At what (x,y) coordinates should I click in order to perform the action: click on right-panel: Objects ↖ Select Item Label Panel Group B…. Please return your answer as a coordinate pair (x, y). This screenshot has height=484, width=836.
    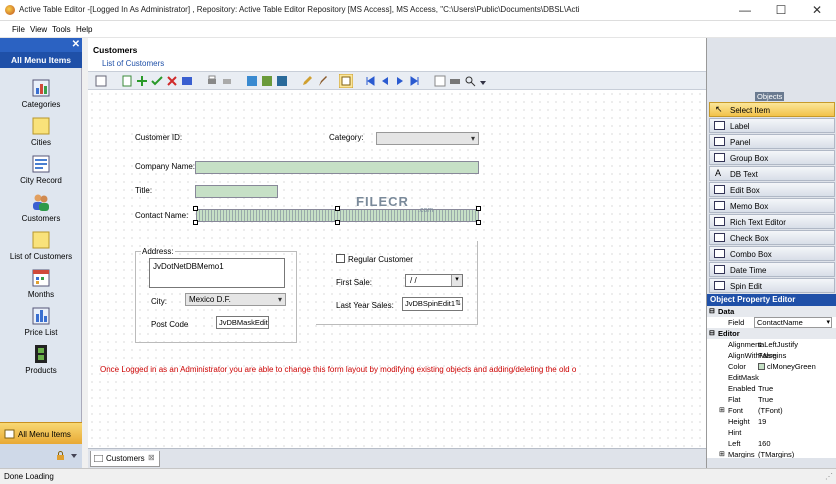
    Looking at the image, I should click on (771, 253).